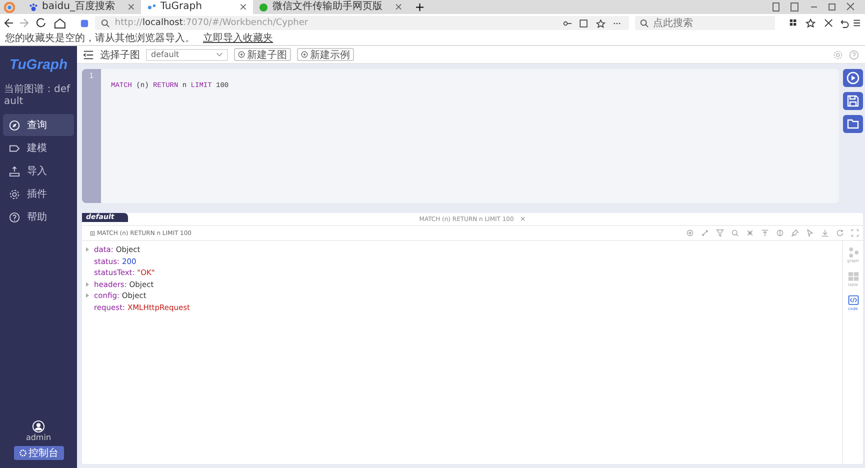 The height and width of the screenshot is (468, 865). Describe the element at coordinates (705, 23) in the screenshot. I see `search-field: 点此搜索` at that location.